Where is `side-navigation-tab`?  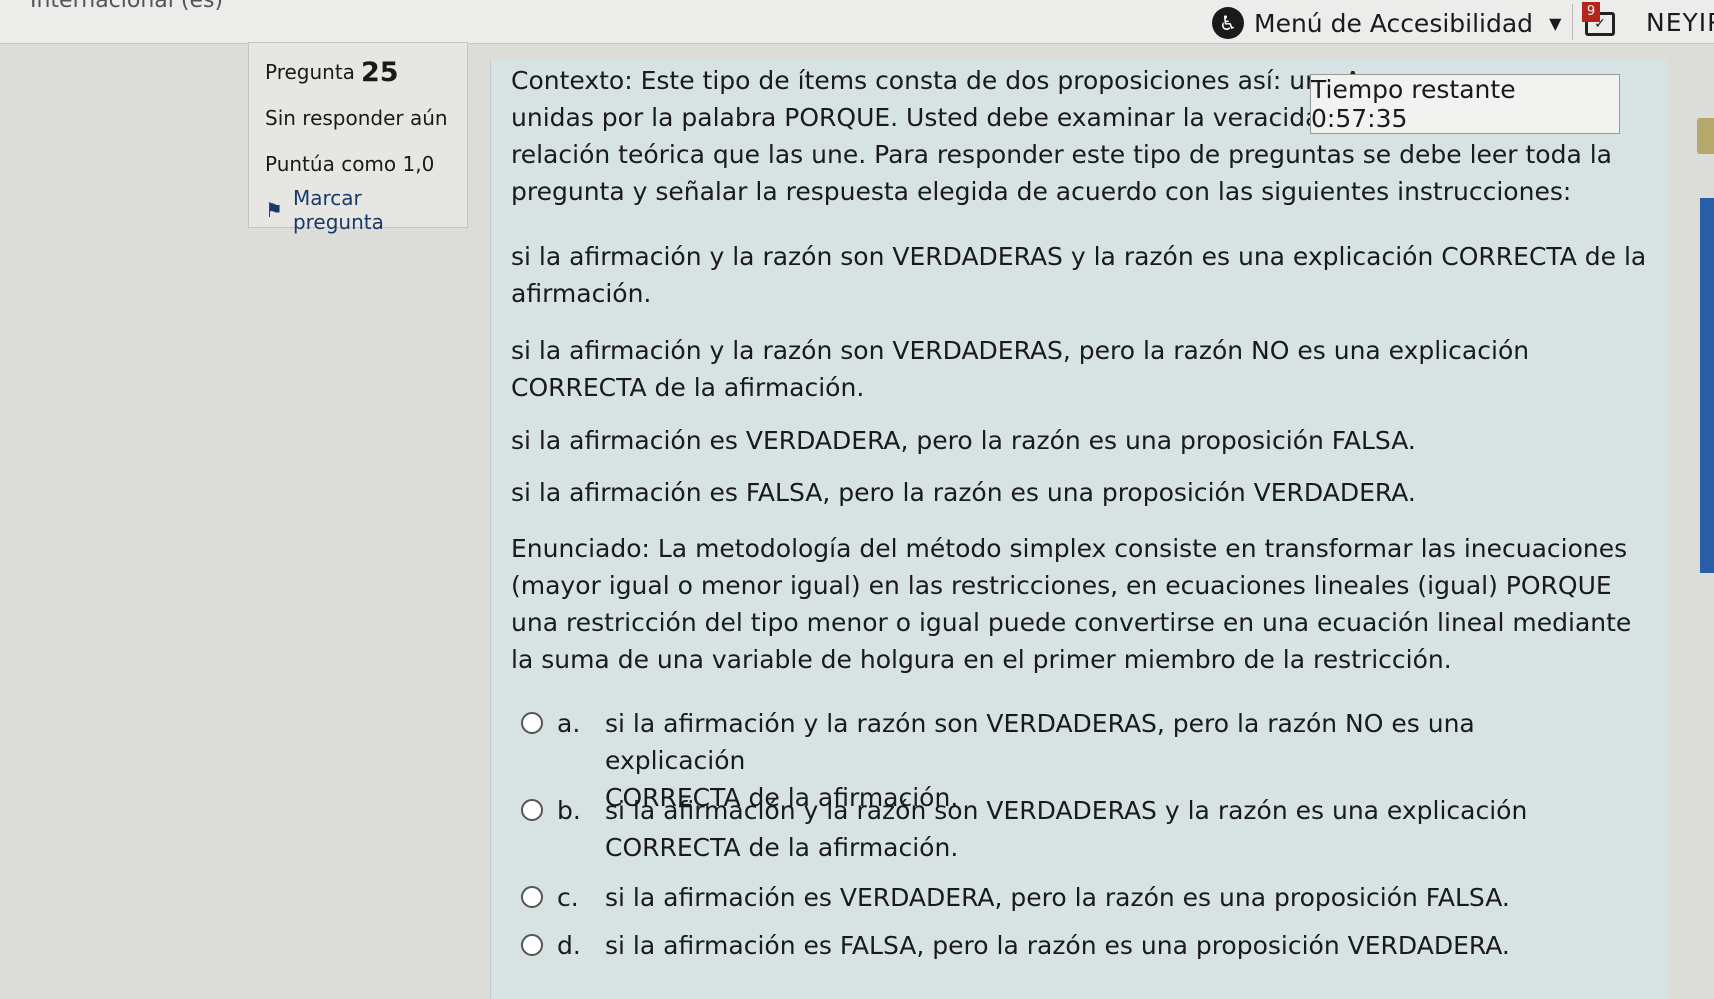 side-navigation-tab is located at coordinates (1707, 385).